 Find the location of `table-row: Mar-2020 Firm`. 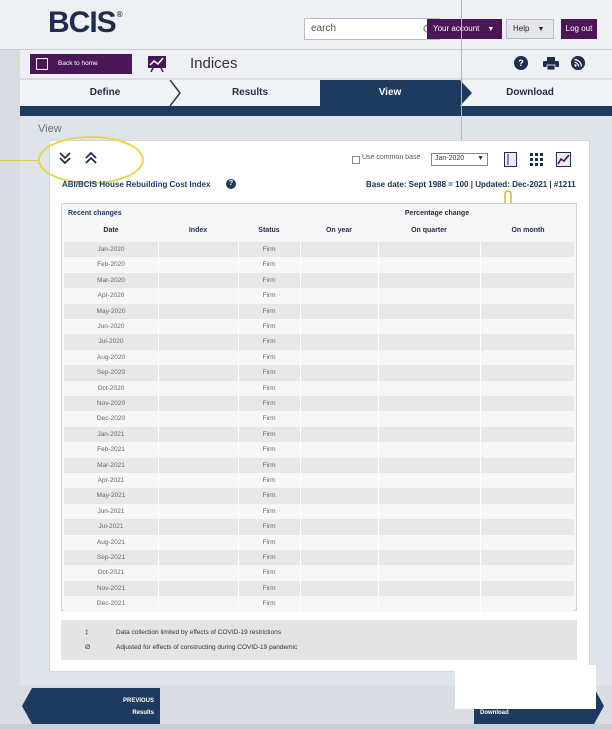

table-row: Mar-2020 Firm is located at coordinates (319, 280).